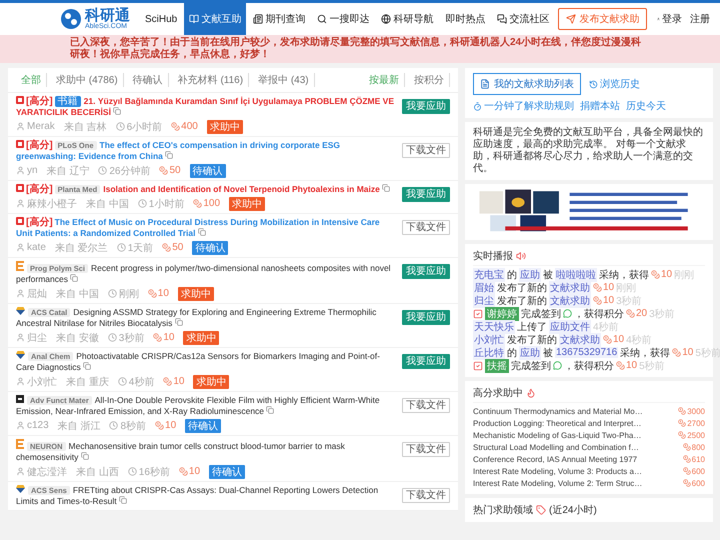 This screenshot has height=540, width=720. Describe the element at coordinates (523, 19) in the screenshot. I see `nav-link: 交流社区` at that location.